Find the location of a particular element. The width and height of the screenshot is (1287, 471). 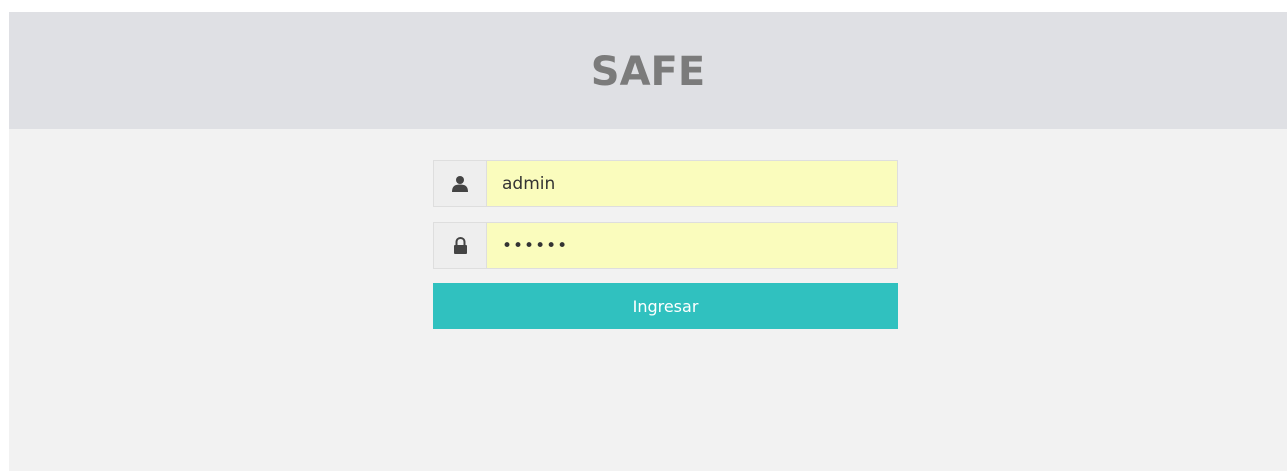

brand-title: SAFE is located at coordinates (648, 71).